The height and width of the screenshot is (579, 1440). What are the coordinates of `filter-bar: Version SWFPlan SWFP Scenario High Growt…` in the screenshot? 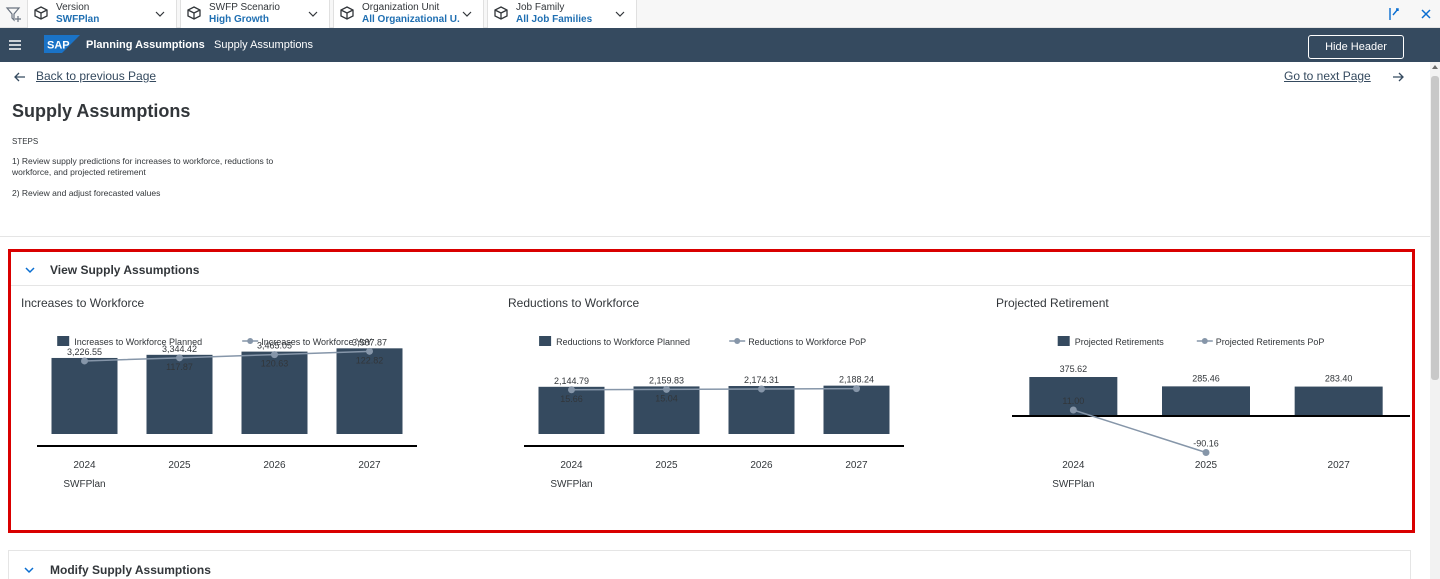 It's located at (720, 14).